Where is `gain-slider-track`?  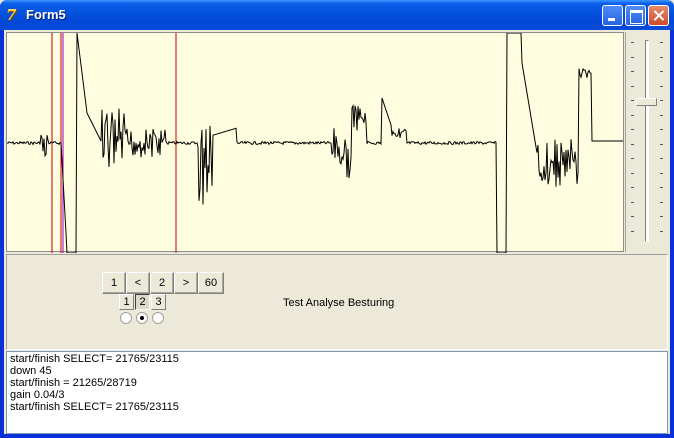
gain-slider-track is located at coordinates (647, 141).